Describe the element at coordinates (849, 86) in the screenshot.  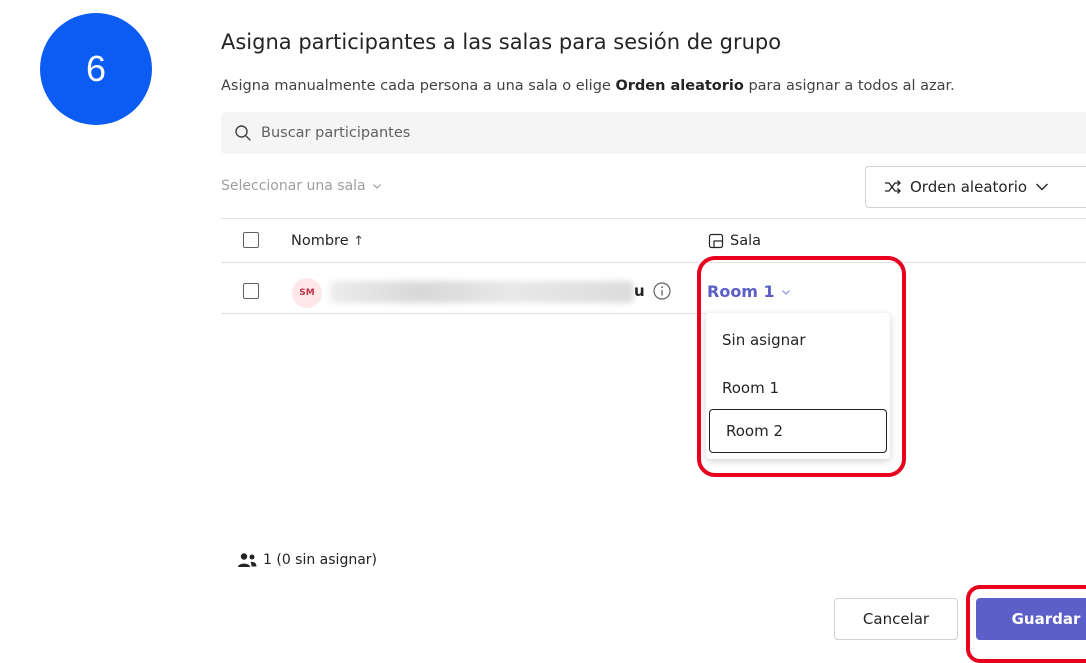
I see `subtitle-suffix: para asignar a todos al azar.` at that location.